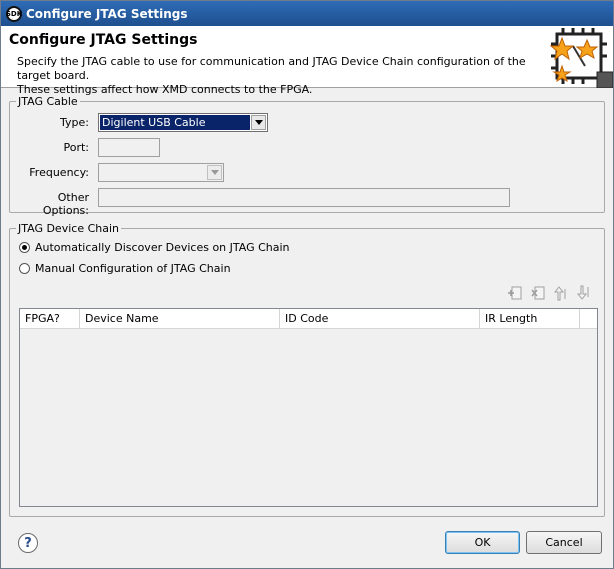 The height and width of the screenshot is (569, 614). I want to click on frequency-label: Frequency:, so click(59, 172).